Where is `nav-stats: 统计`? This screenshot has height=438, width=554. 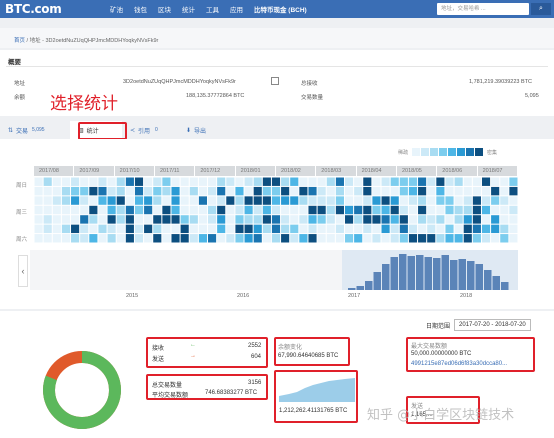
nav-stats: 统计 is located at coordinates (188, 9).